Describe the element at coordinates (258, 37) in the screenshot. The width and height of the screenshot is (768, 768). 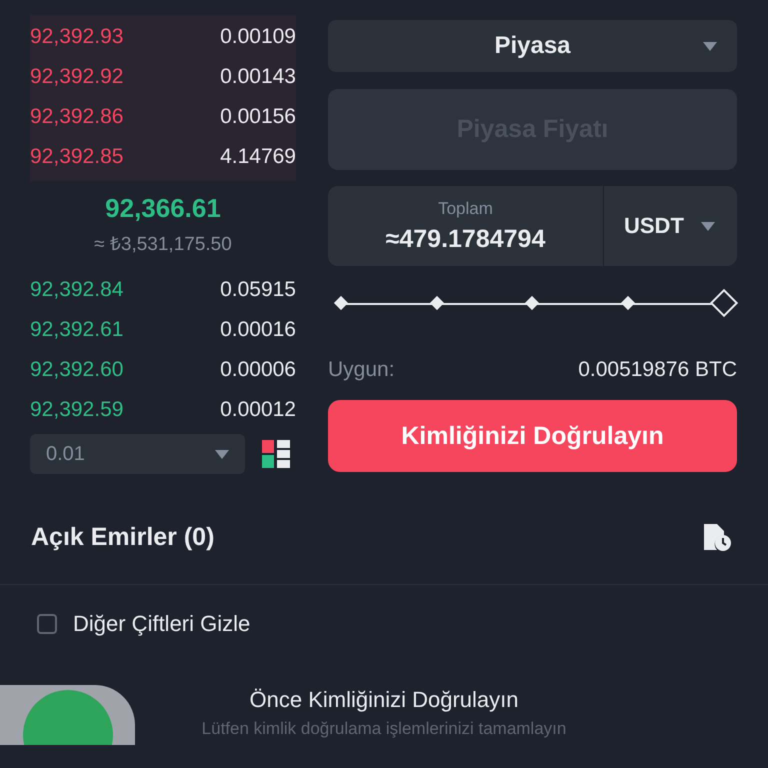
I see `ask-amount: 0.00109` at that location.